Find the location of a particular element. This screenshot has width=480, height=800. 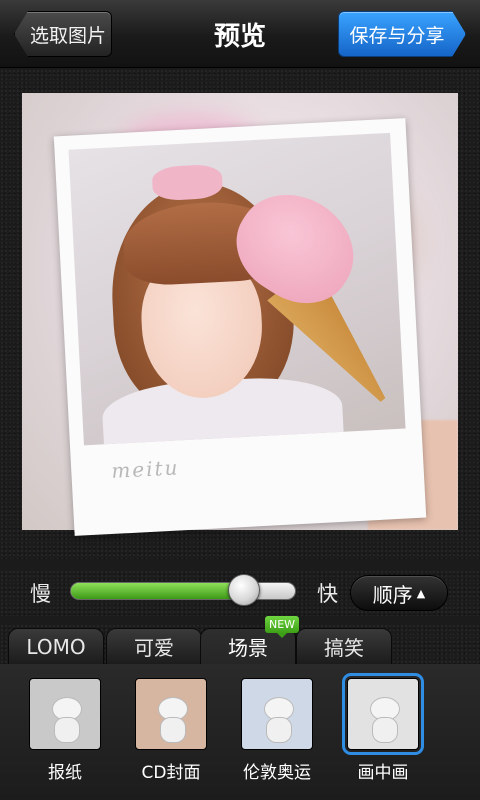

save-share-button: 保存与分享 is located at coordinates (402, 34).